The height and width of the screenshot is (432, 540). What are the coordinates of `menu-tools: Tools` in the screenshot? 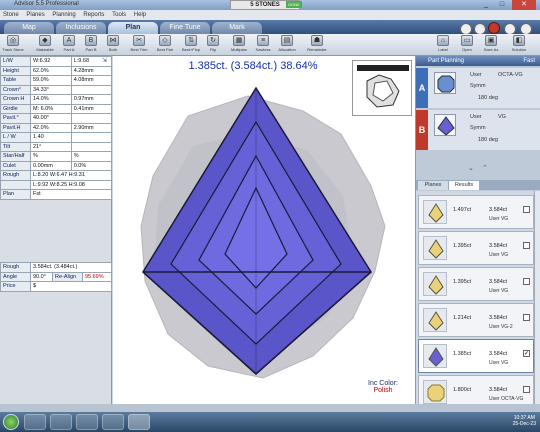 It's located at (119, 15).